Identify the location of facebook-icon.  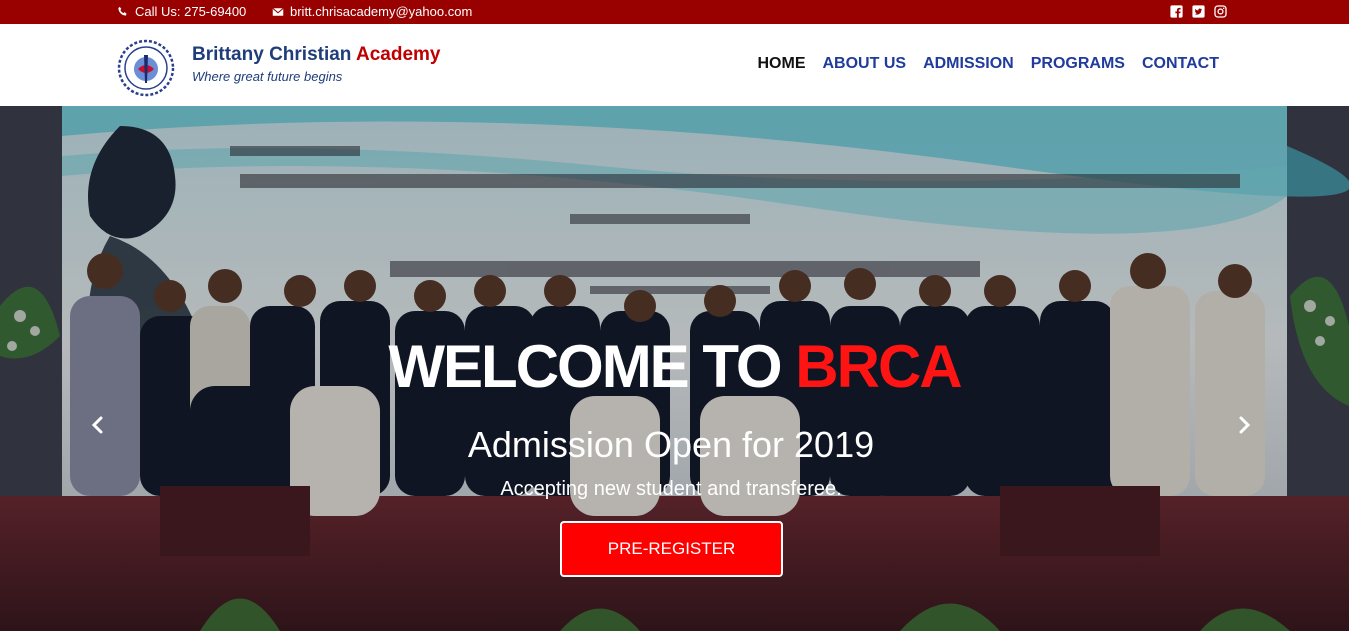
(1176, 11).